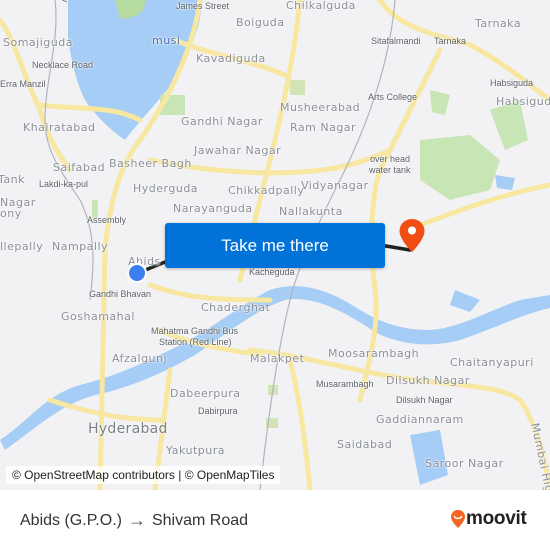  I want to click on destination-name: Shivam Road, so click(200, 520).